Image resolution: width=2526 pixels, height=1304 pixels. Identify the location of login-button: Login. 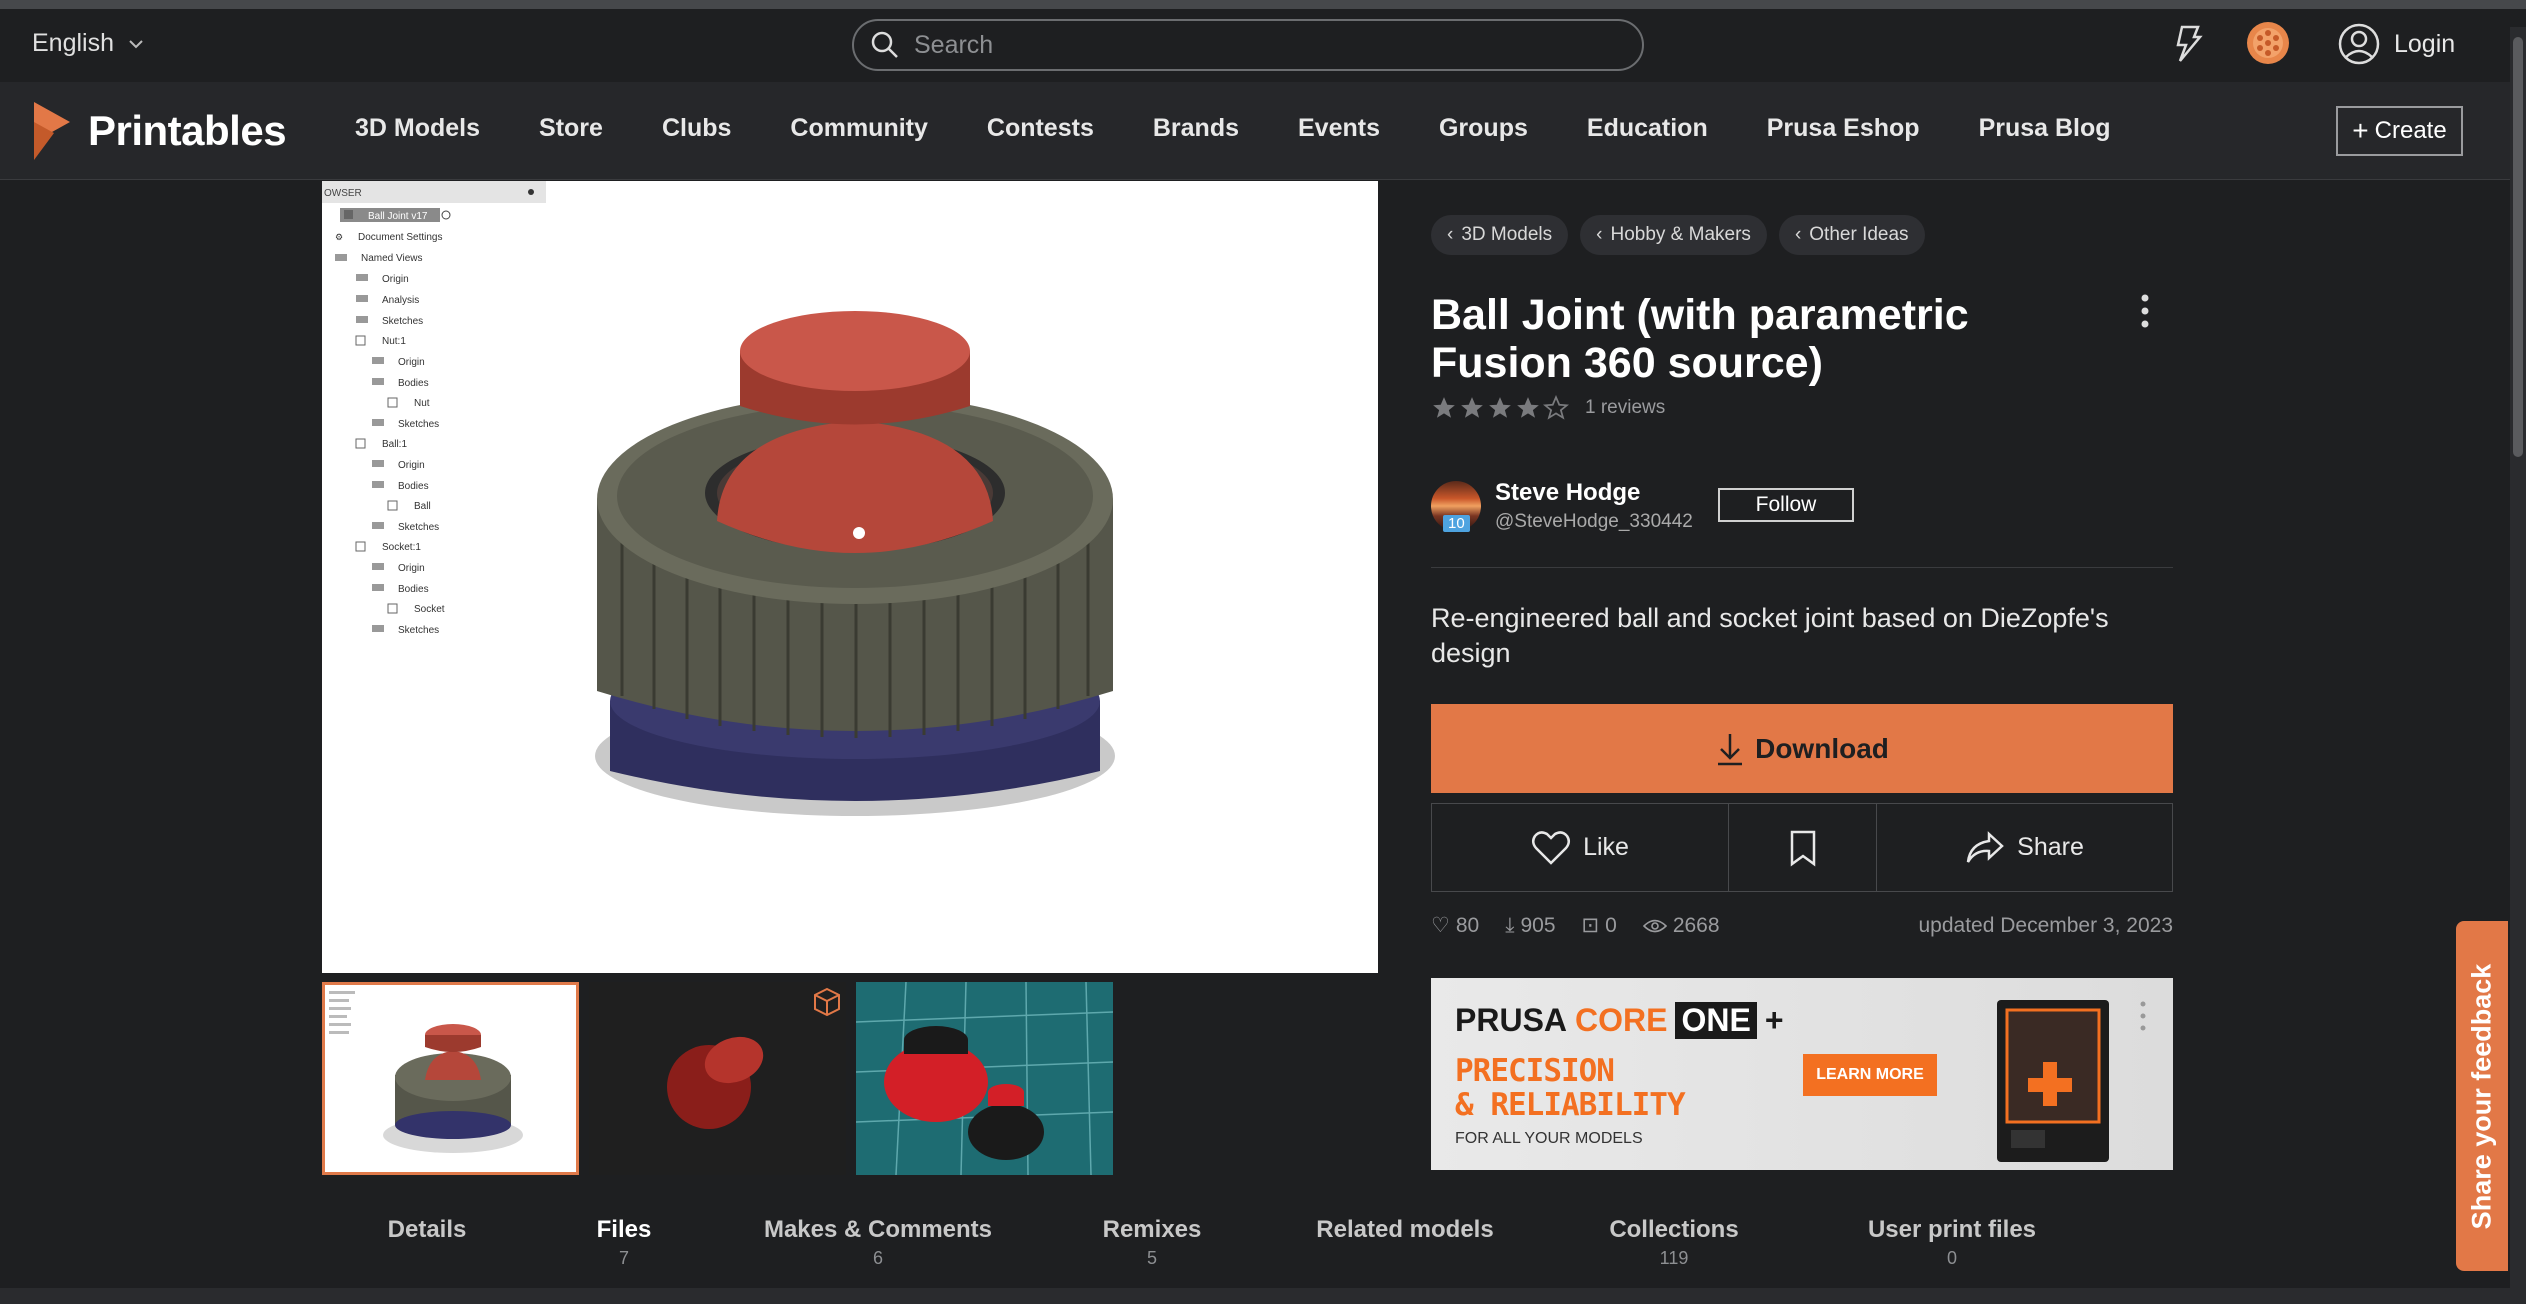
(2396, 44).